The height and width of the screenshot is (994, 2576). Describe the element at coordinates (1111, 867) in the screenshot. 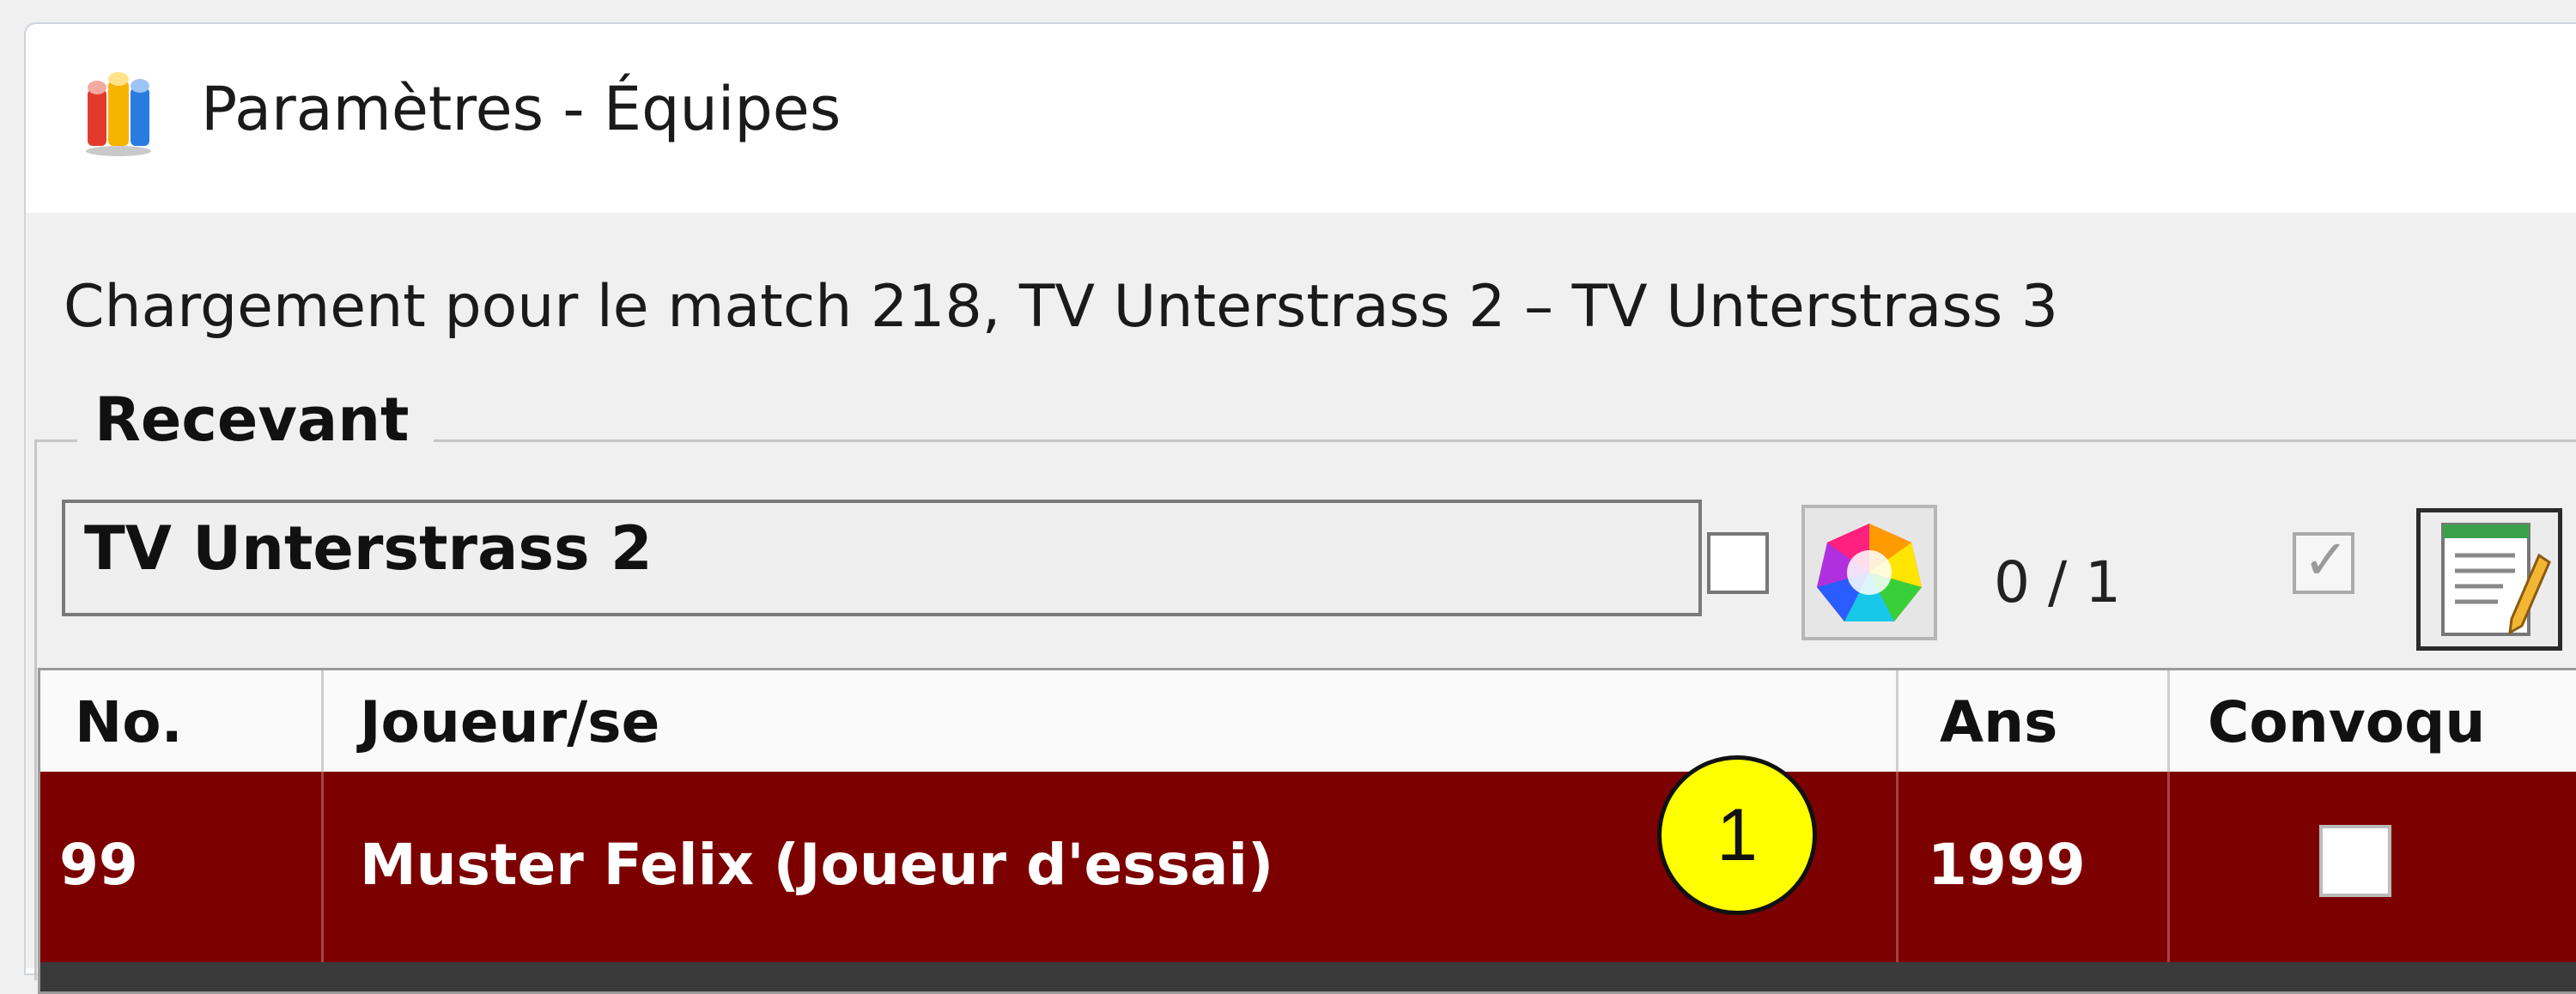

I see `cell-player-name: Muster Felix (Joueur d'essai)` at that location.